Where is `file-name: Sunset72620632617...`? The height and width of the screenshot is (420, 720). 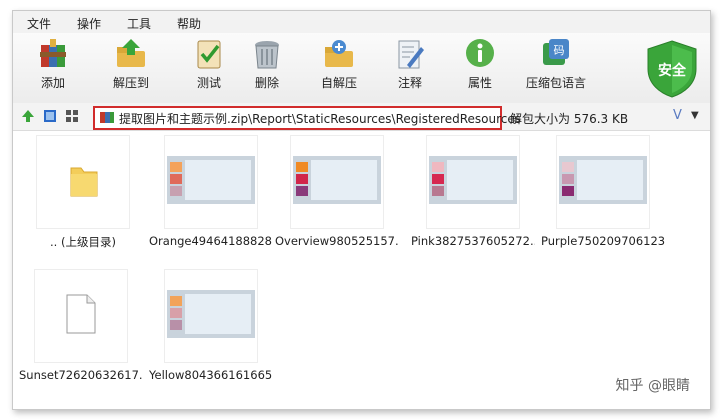 file-name: Sunset72620632617... is located at coordinates (81, 375).